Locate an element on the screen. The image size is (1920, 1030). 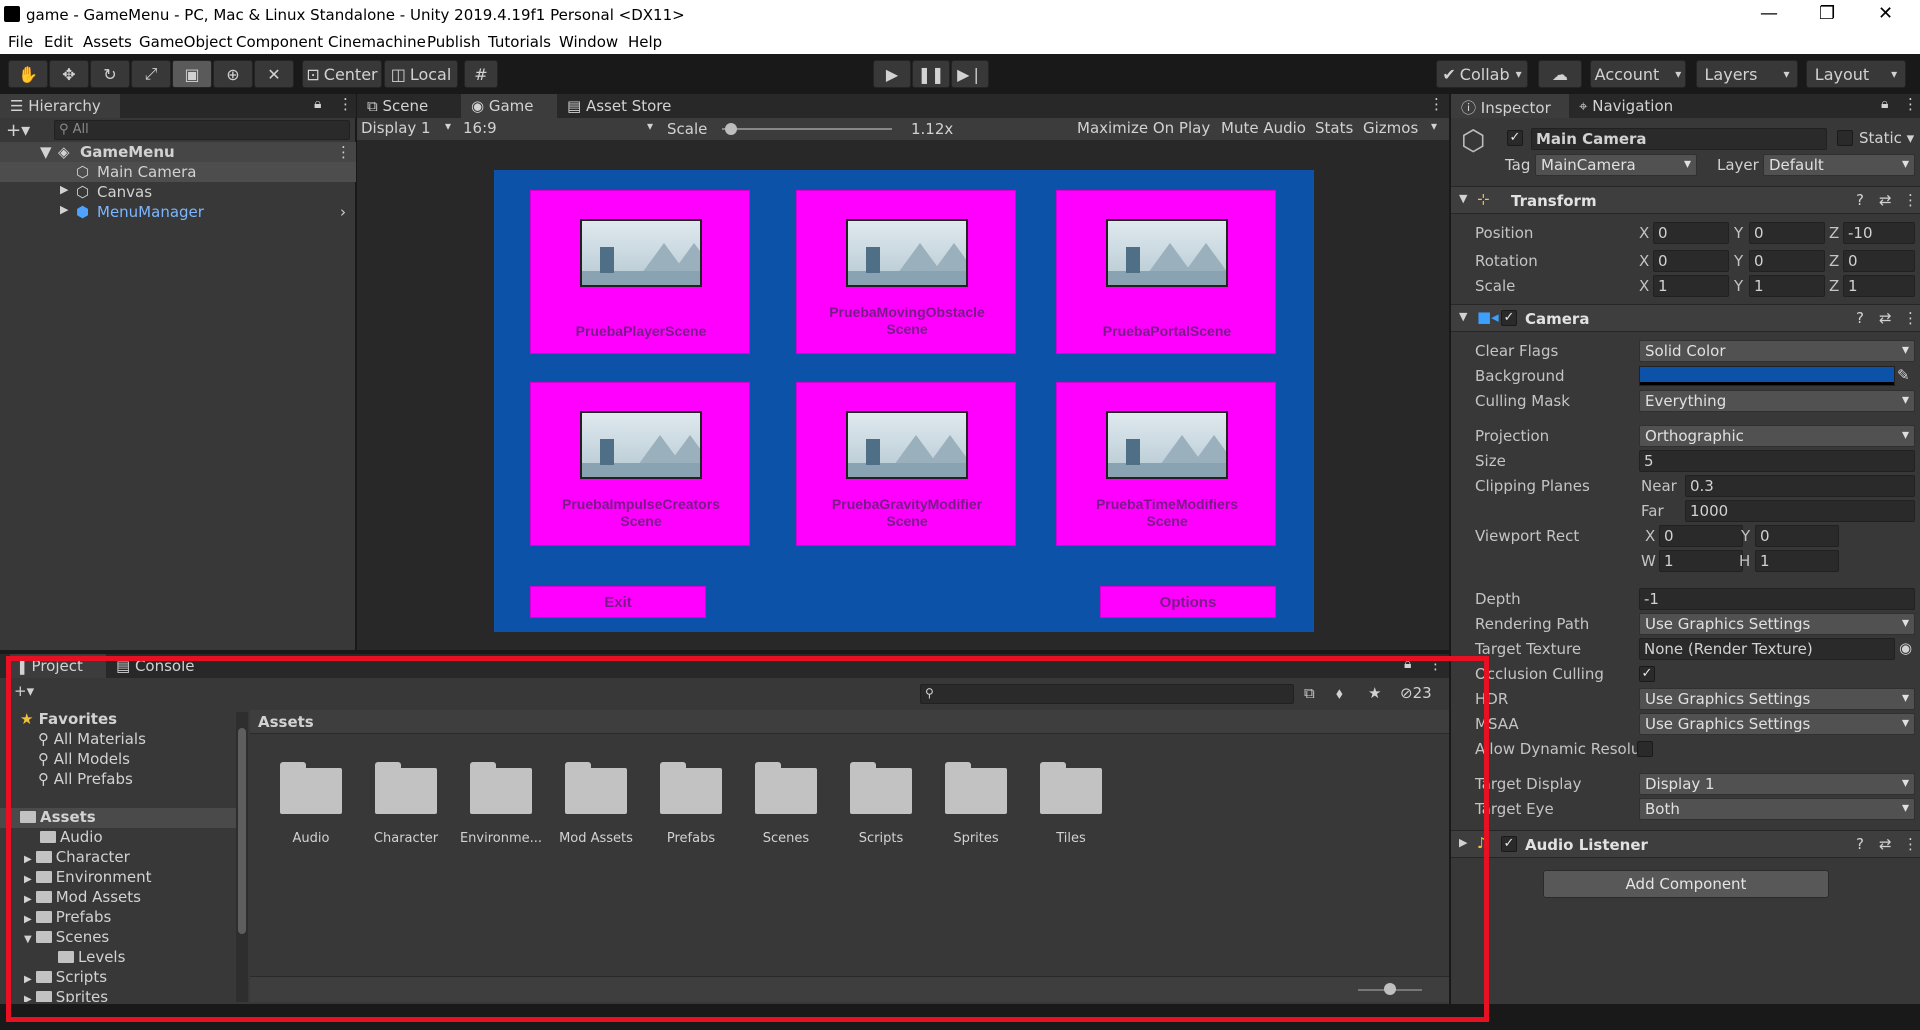
object-name-field: Main Camera is located at coordinates (1679, 139).